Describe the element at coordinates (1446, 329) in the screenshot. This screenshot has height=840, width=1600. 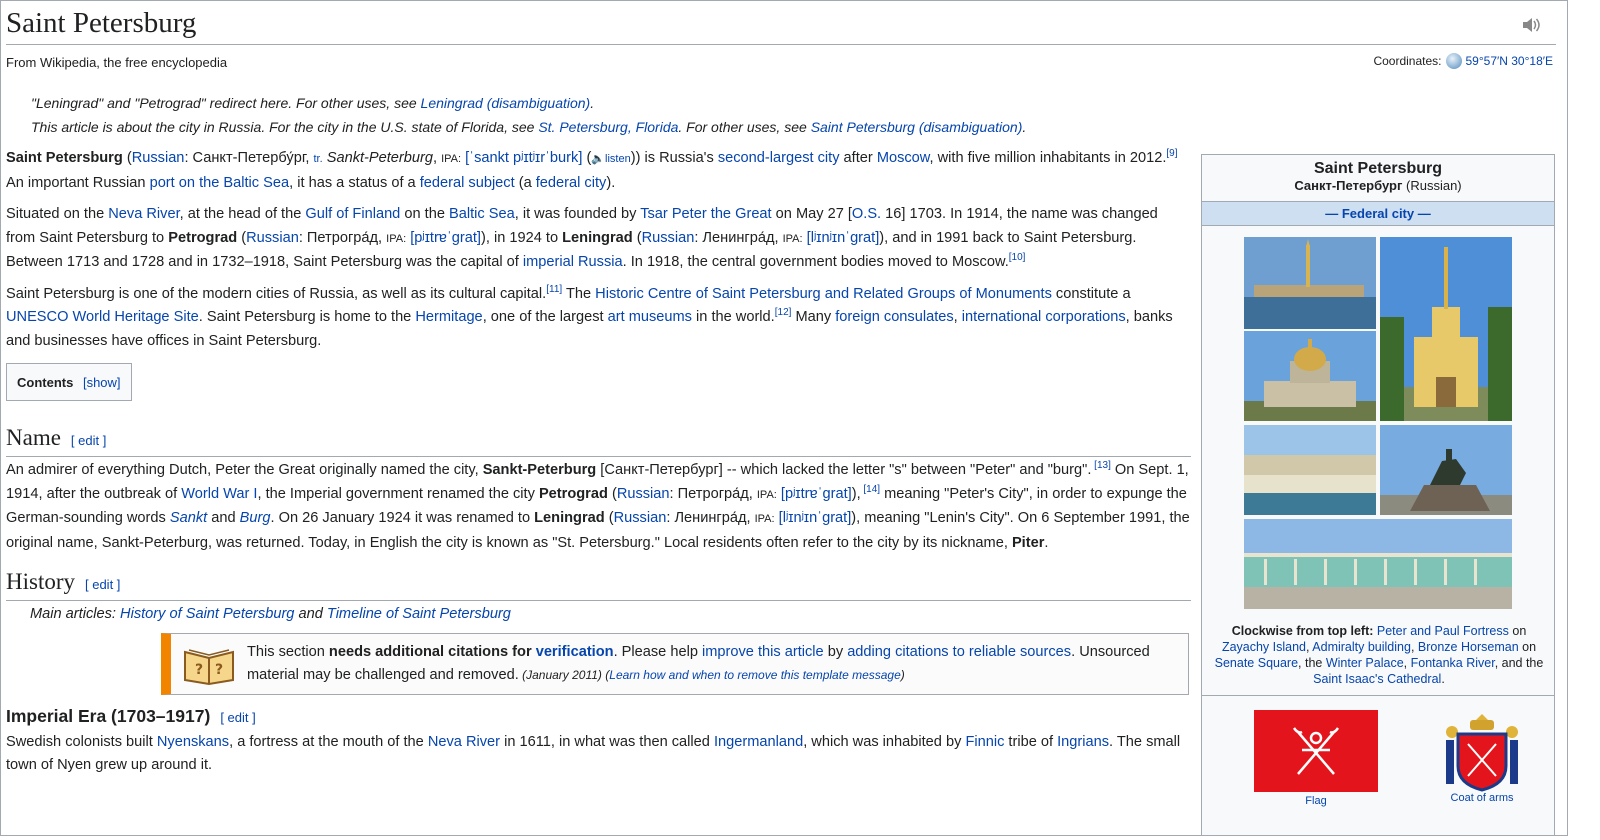
I see `admiralty-building-photo` at that location.